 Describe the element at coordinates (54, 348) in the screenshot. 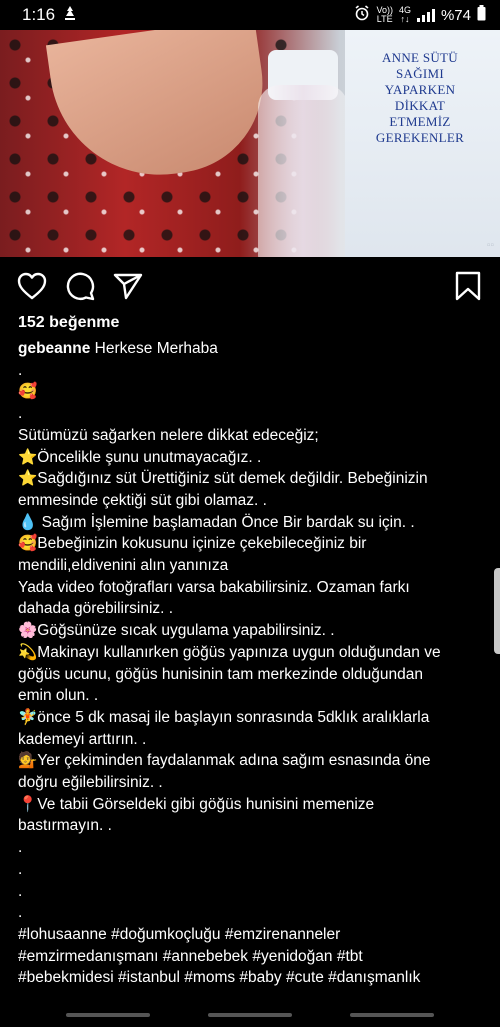

I see `post-username: gebeanne` at that location.